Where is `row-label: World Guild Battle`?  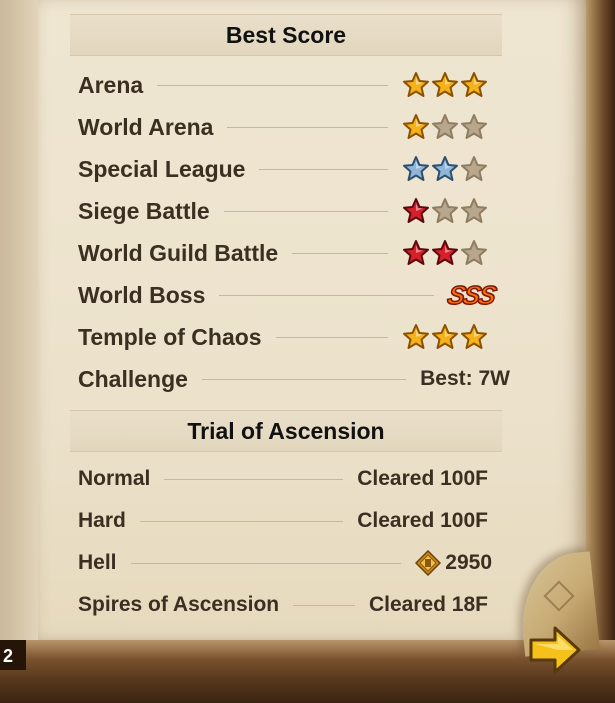
row-label: World Guild Battle is located at coordinates (178, 252).